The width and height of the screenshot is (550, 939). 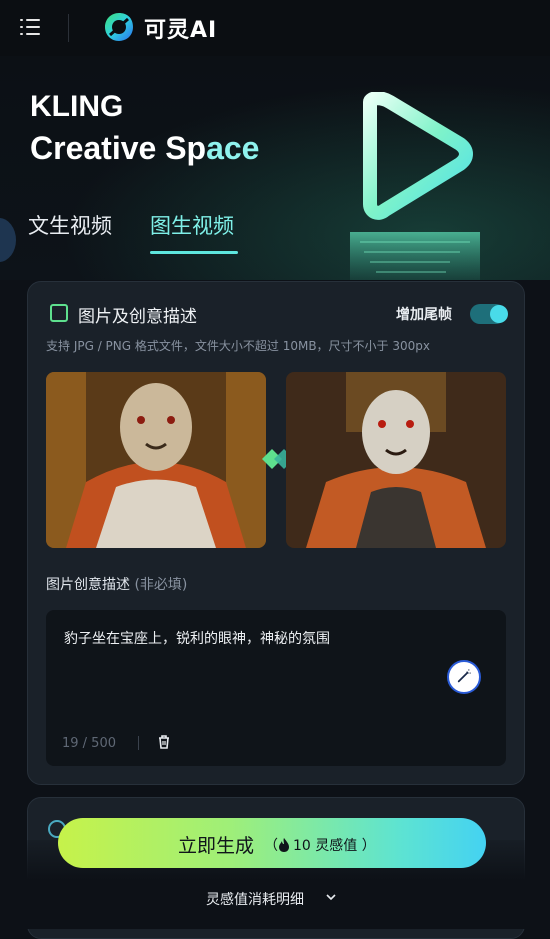 What do you see at coordinates (271, 846) in the screenshot?
I see `cost-prefix: （` at bounding box center [271, 846].